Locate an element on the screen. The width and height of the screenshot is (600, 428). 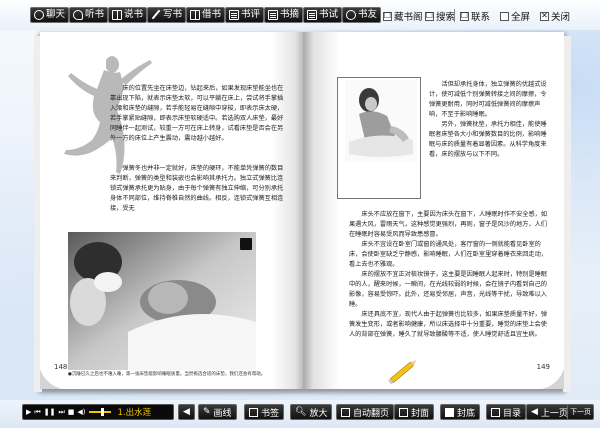
excerpt-button: 书摘 is located at coordinates (284, 15).